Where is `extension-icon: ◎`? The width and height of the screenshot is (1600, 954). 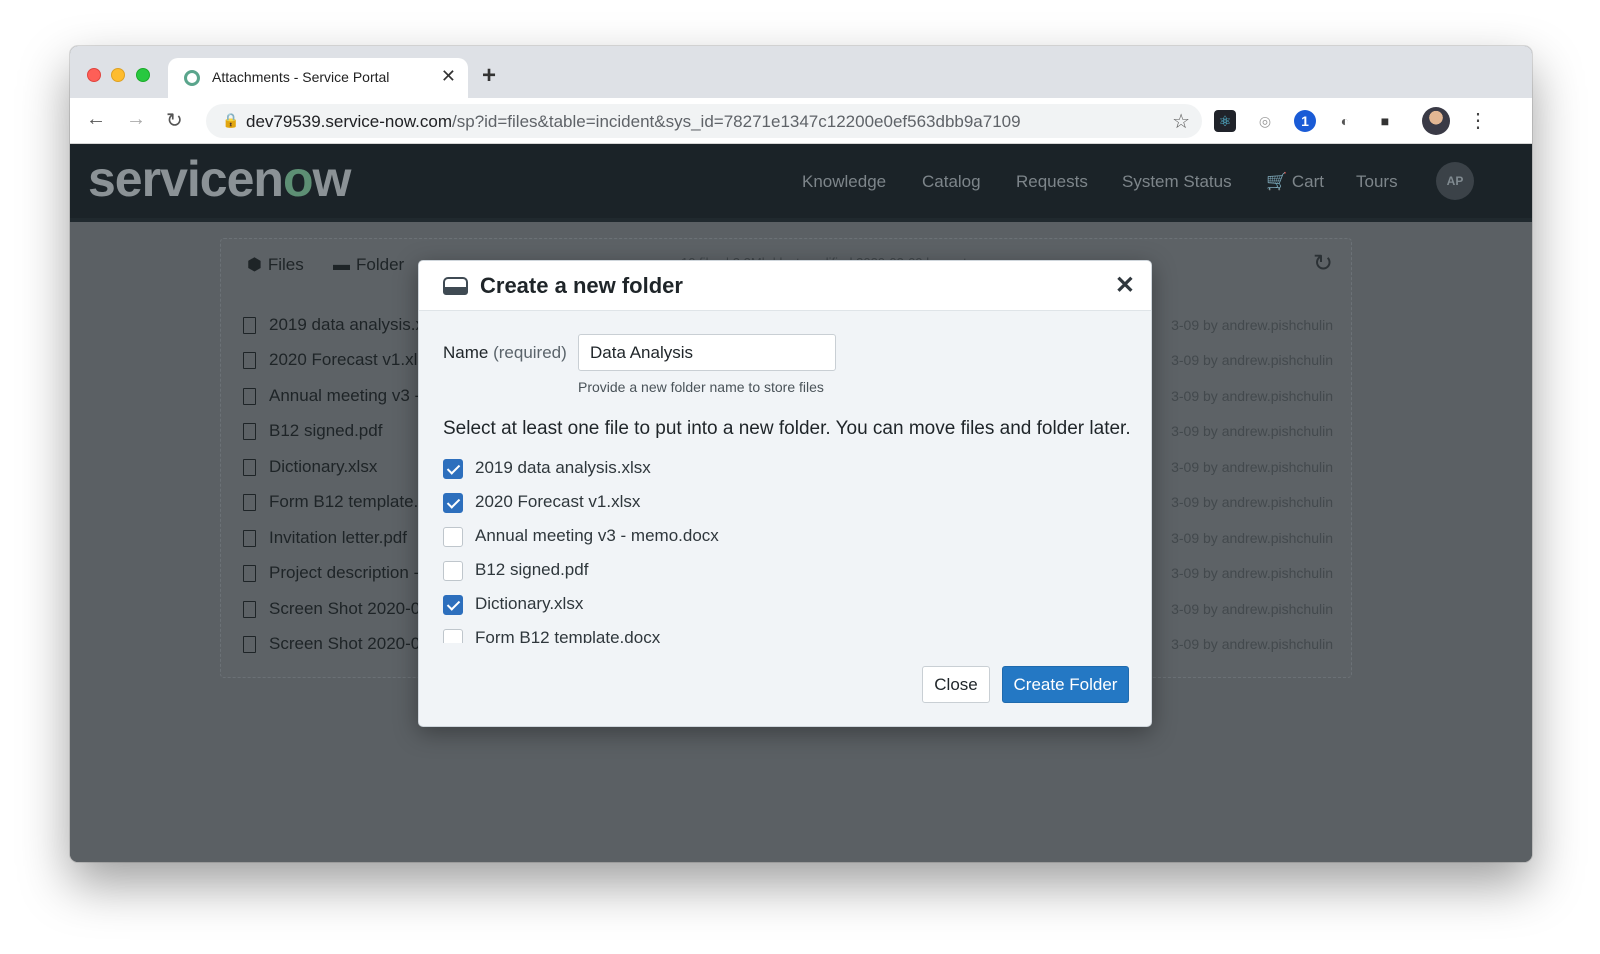 extension-icon: ◎ is located at coordinates (1265, 121).